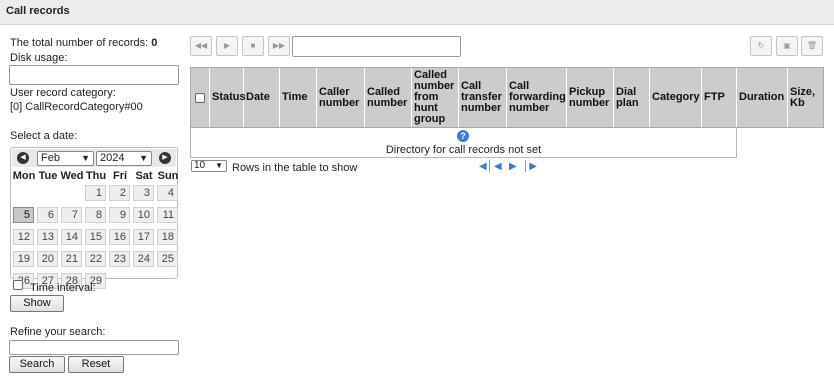  What do you see at coordinates (47, 215) in the screenshot?
I see `calendar-day: 6` at bounding box center [47, 215].